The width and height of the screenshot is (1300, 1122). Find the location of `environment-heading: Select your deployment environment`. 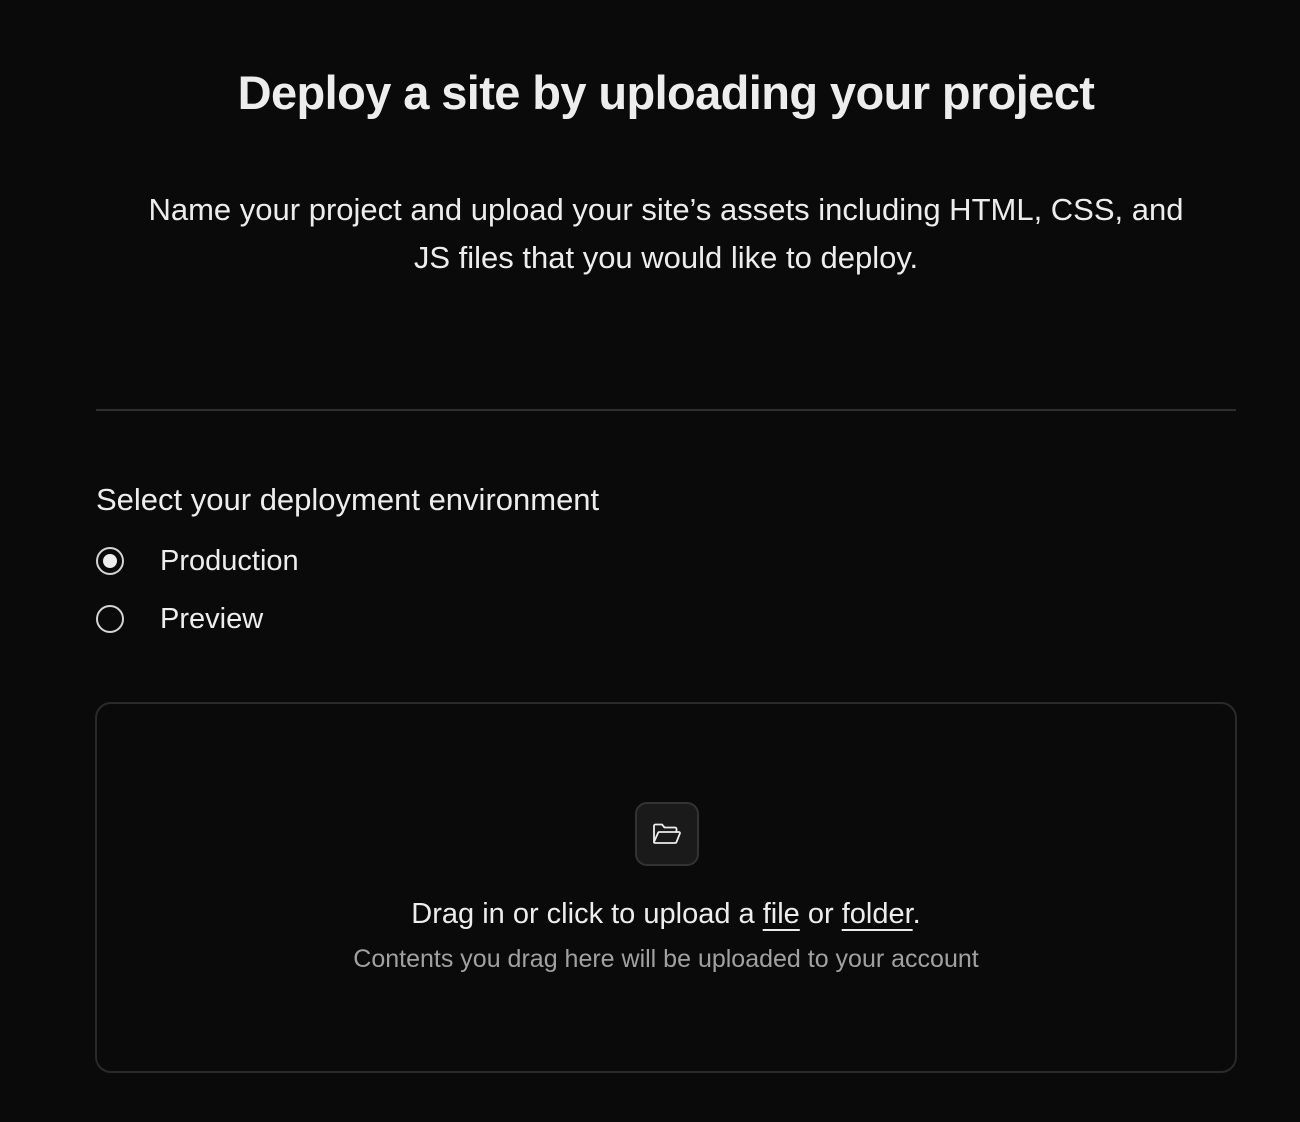

environment-heading: Select your deployment environment is located at coordinates (348, 499).